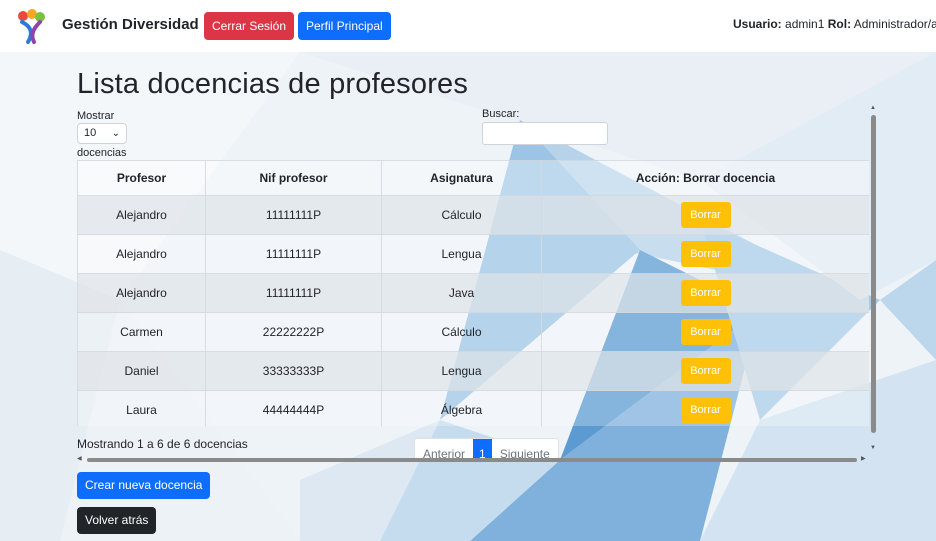 This screenshot has width=936, height=541. Describe the element at coordinates (144, 485) in the screenshot. I see `create-docencia-button: Crear nueva docencia` at that location.